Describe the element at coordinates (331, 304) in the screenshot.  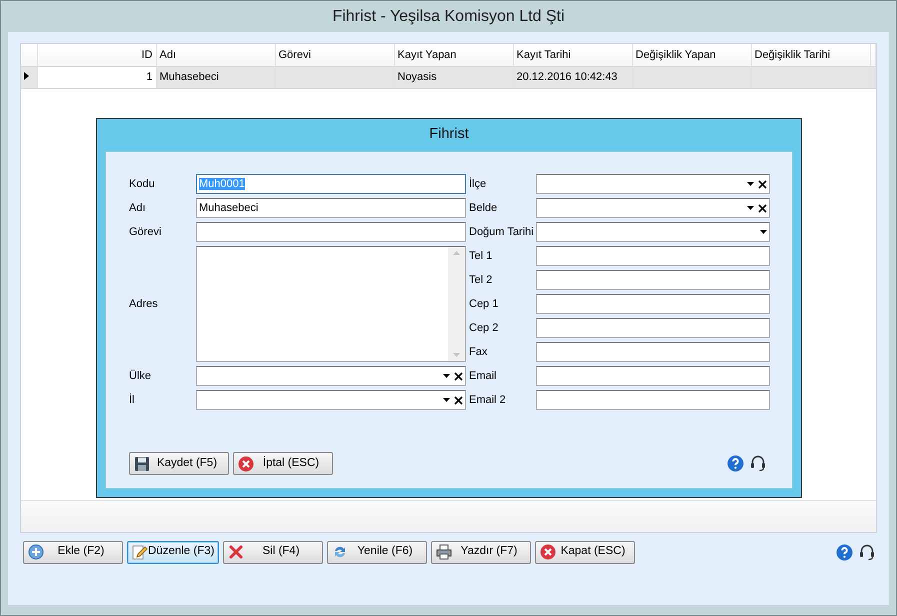
I see `text-area` at that location.